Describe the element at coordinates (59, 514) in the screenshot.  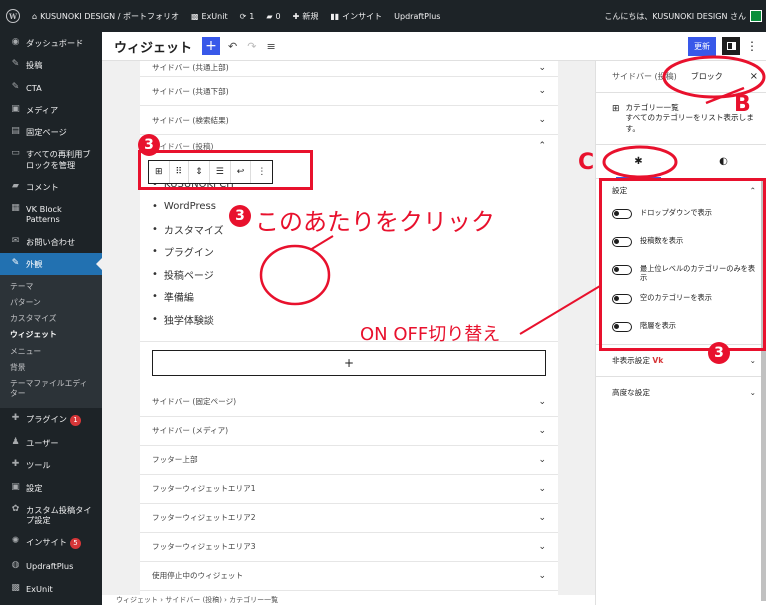
I see `menu-item-text: カスタム投稿タイプ設定` at that location.